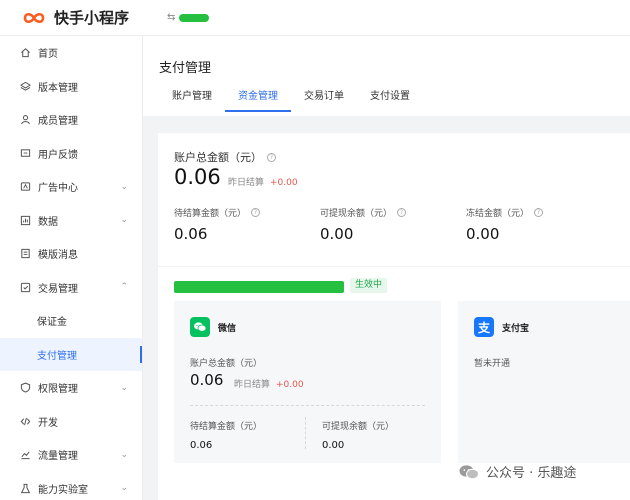 This screenshot has height=500, width=630. What do you see at coordinates (324, 101) in the screenshot?
I see `tab-orders: 交易订单` at bounding box center [324, 101].